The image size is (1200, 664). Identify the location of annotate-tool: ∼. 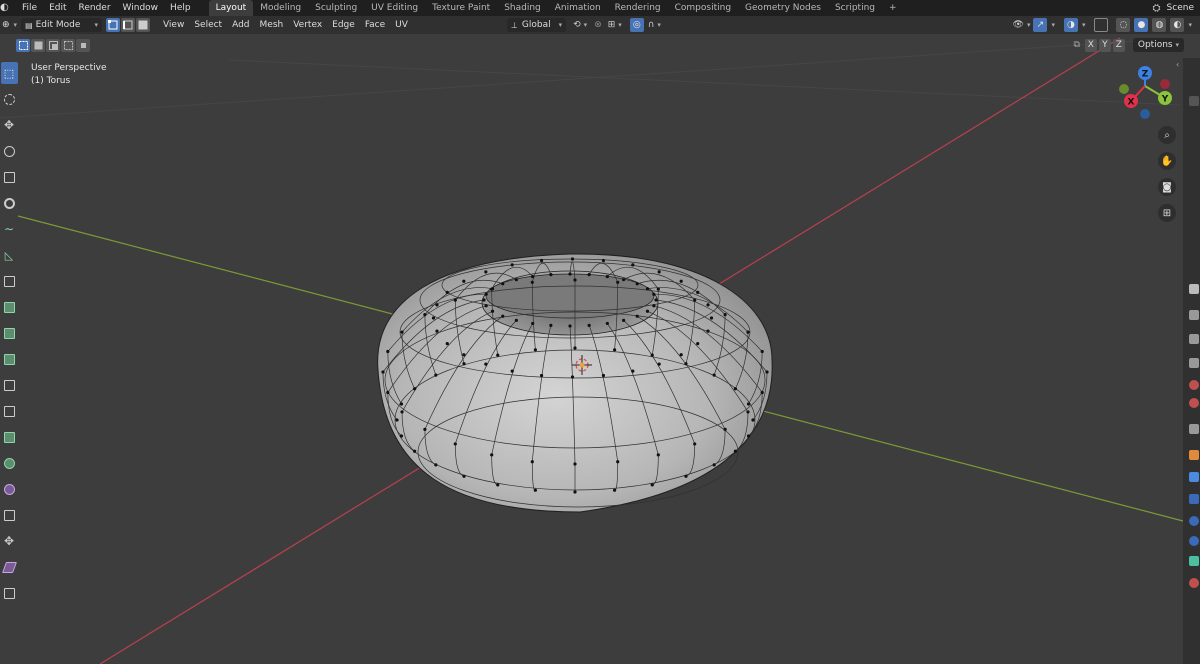
(9, 229).